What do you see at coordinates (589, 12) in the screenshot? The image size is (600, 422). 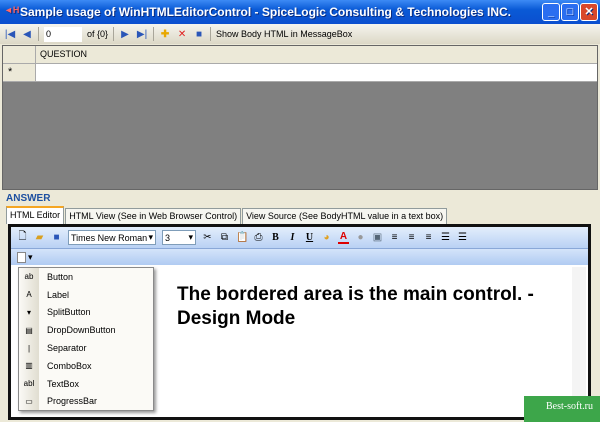 I see `close-button: ✕` at bounding box center [589, 12].